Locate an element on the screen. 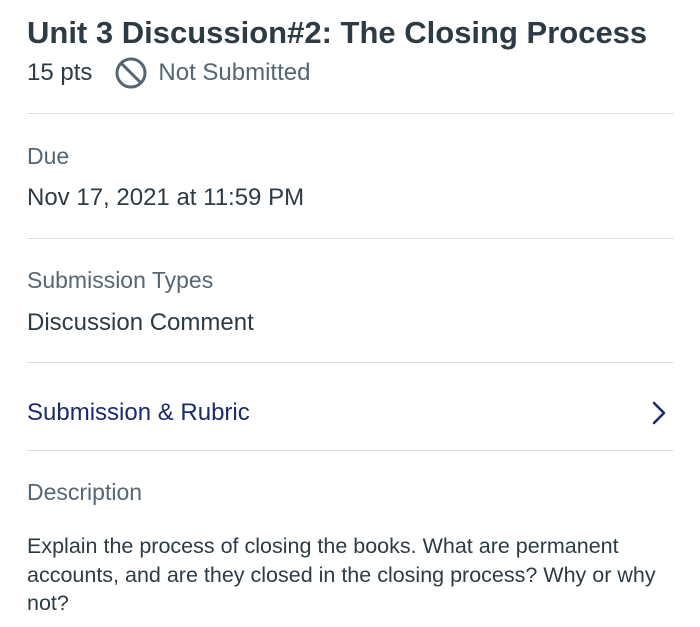 The height and width of the screenshot is (627, 700). assignment-title: Unit 3 Discussion#2: The Closing Process is located at coordinates (337, 32).